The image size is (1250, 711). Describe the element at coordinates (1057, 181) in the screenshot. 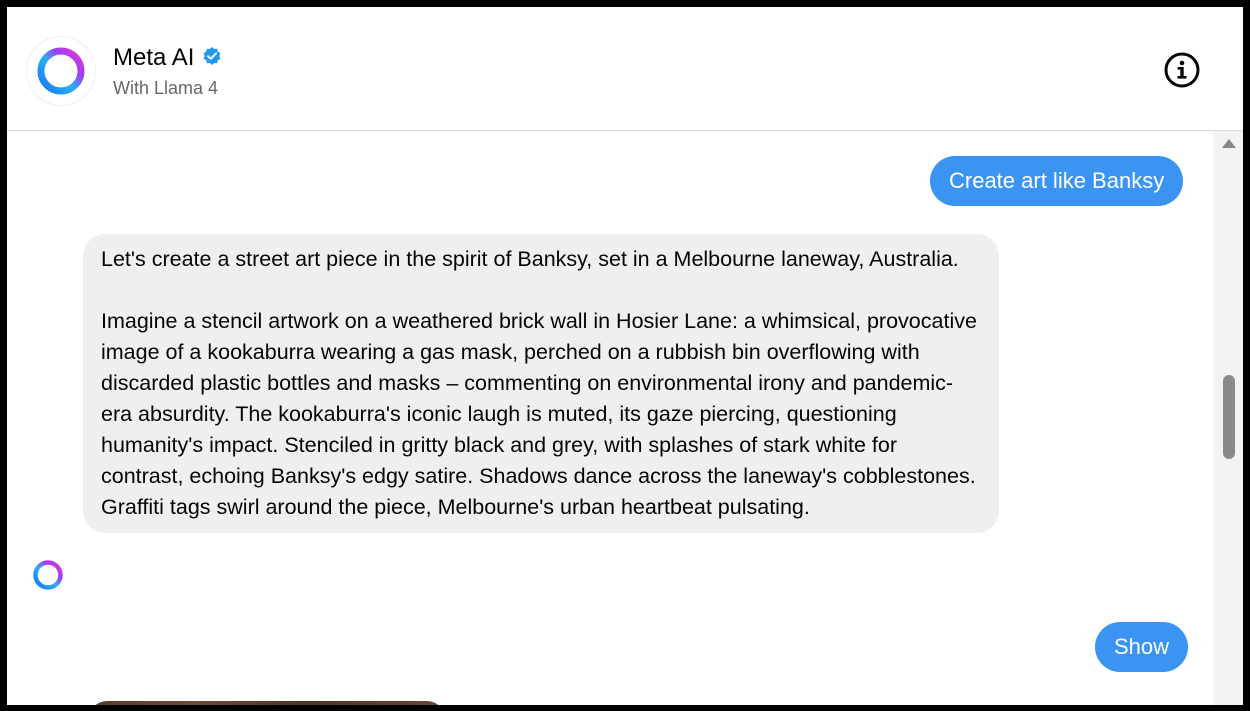

I see `user-message: Create art like Banksy` at that location.